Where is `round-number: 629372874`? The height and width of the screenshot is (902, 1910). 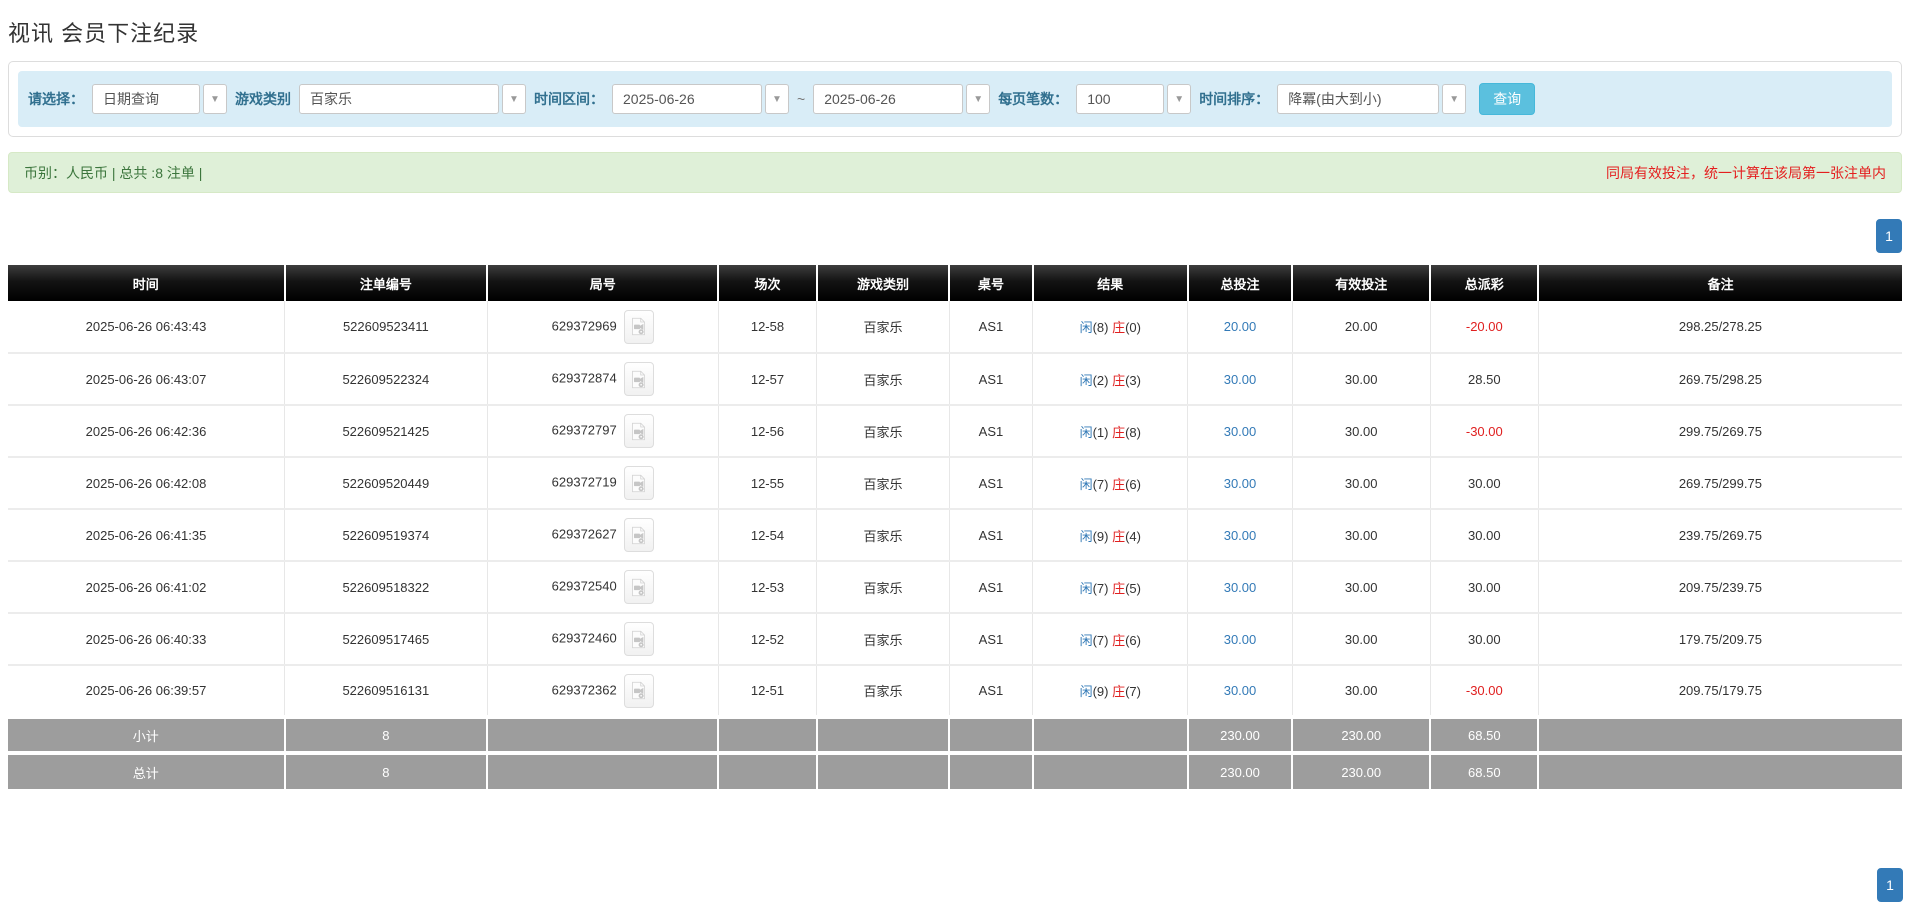
round-number: 629372874 is located at coordinates (584, 378).